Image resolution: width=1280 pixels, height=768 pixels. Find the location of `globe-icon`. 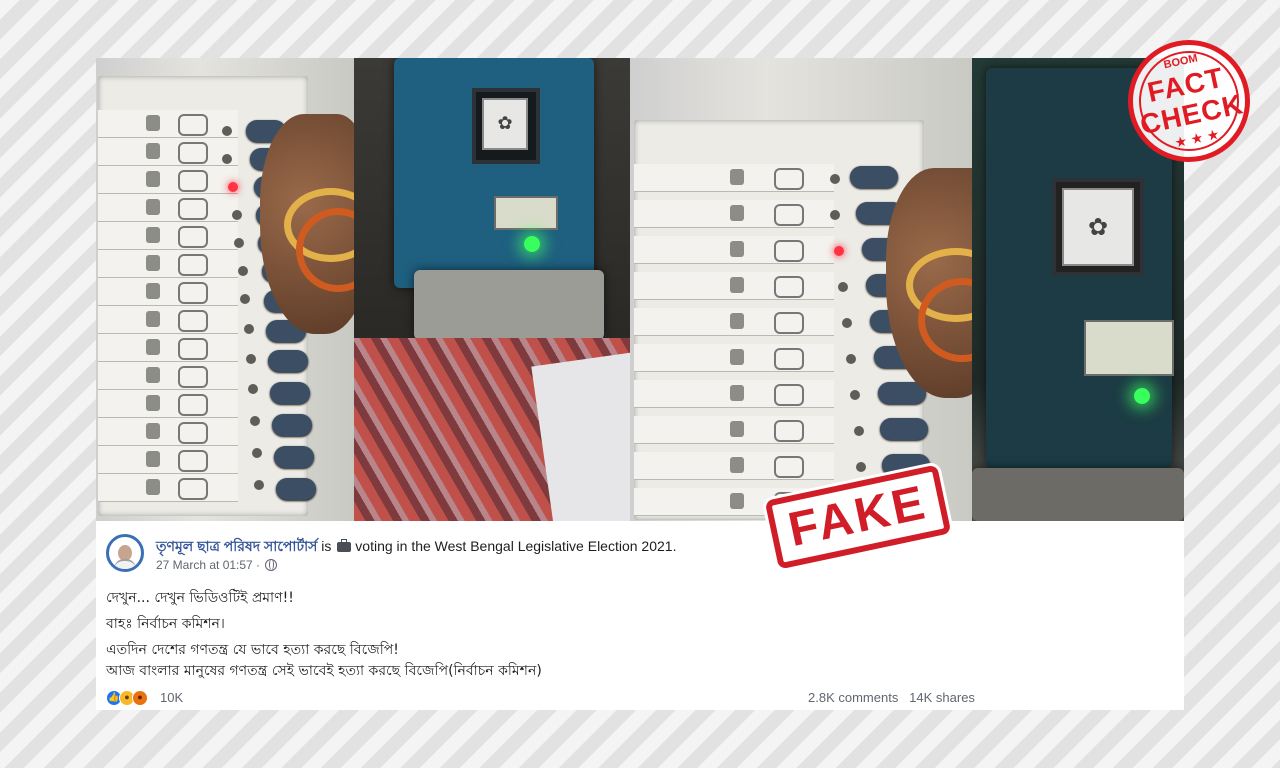

globe-icon is located at coordinates (271, 565).